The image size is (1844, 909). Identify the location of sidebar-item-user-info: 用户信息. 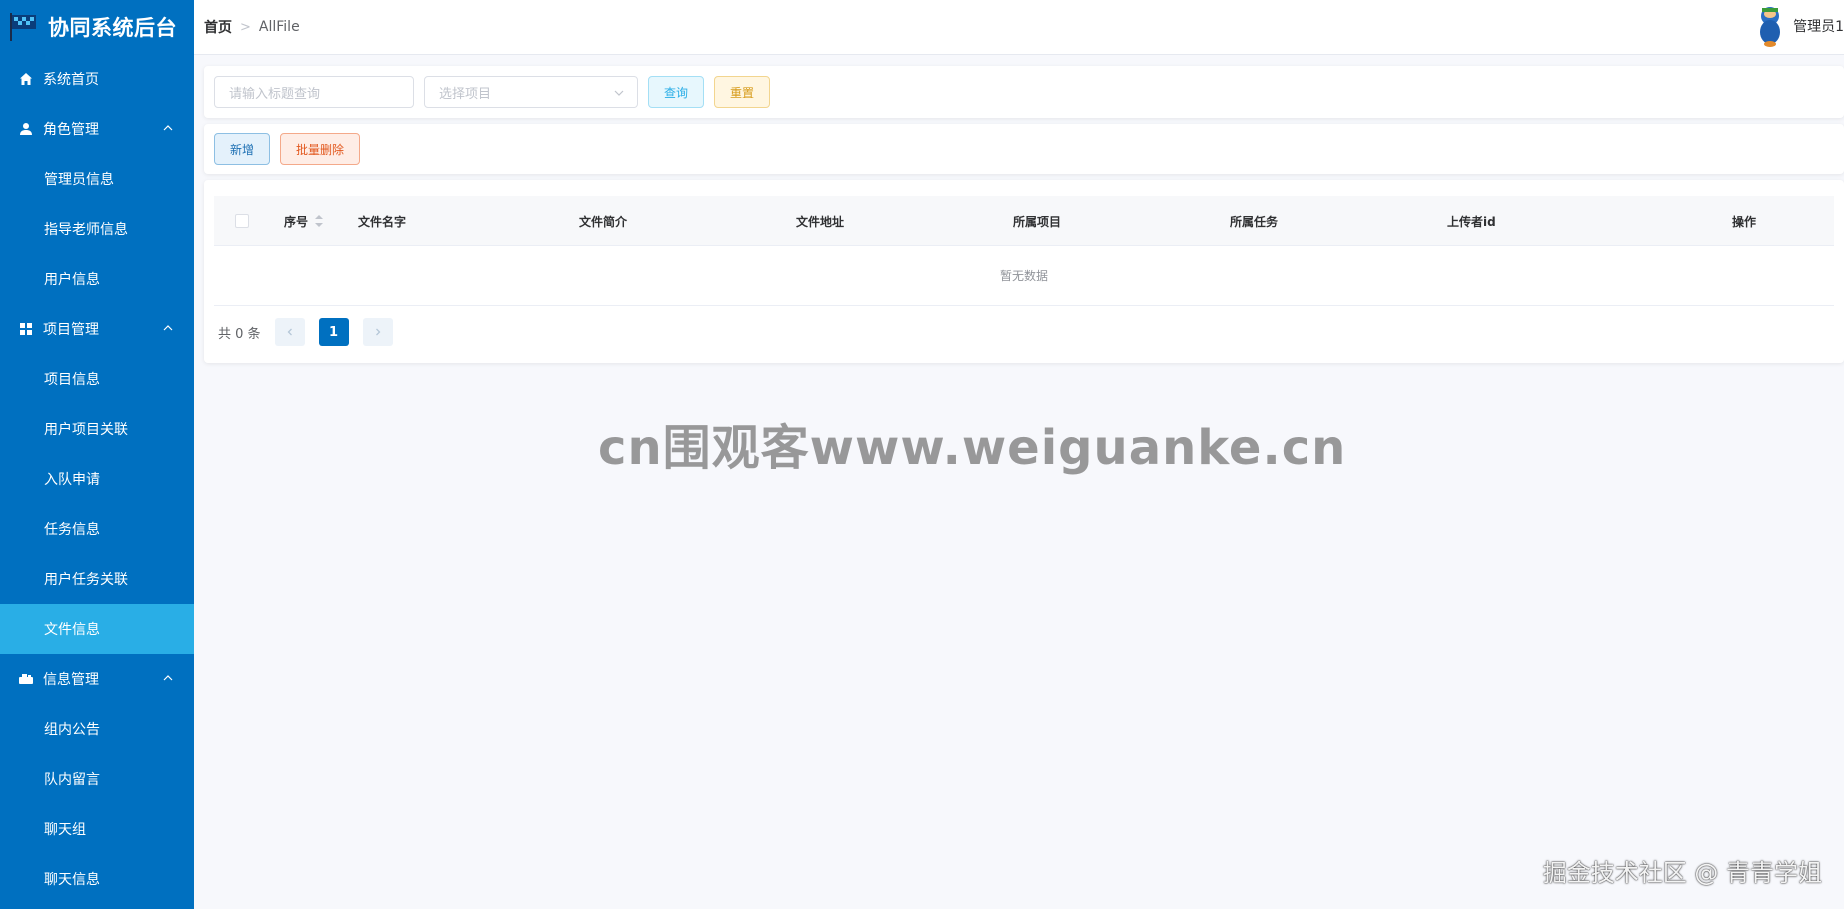
(97, 279).